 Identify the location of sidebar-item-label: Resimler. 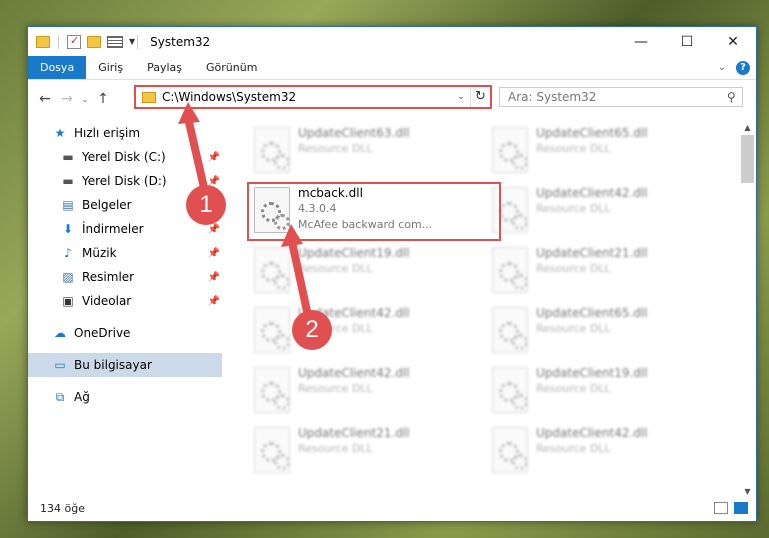
(108, 277).